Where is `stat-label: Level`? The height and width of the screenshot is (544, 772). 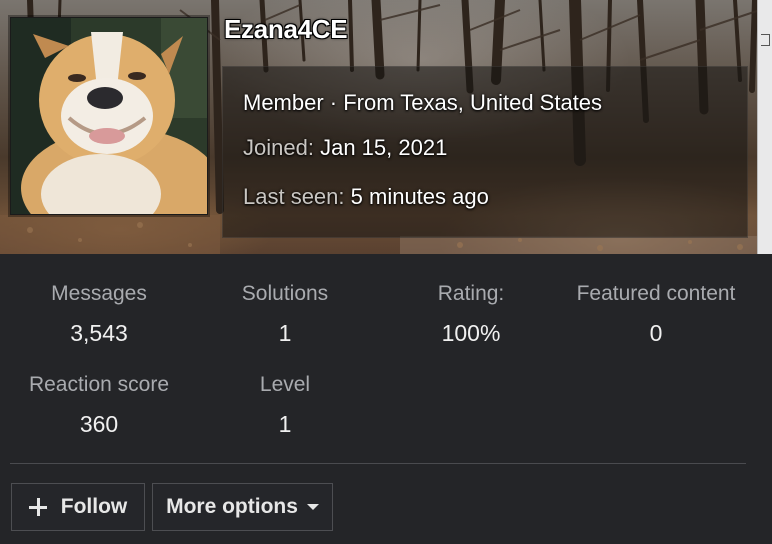 stat-label: Level is located at coordinates (285, 384).